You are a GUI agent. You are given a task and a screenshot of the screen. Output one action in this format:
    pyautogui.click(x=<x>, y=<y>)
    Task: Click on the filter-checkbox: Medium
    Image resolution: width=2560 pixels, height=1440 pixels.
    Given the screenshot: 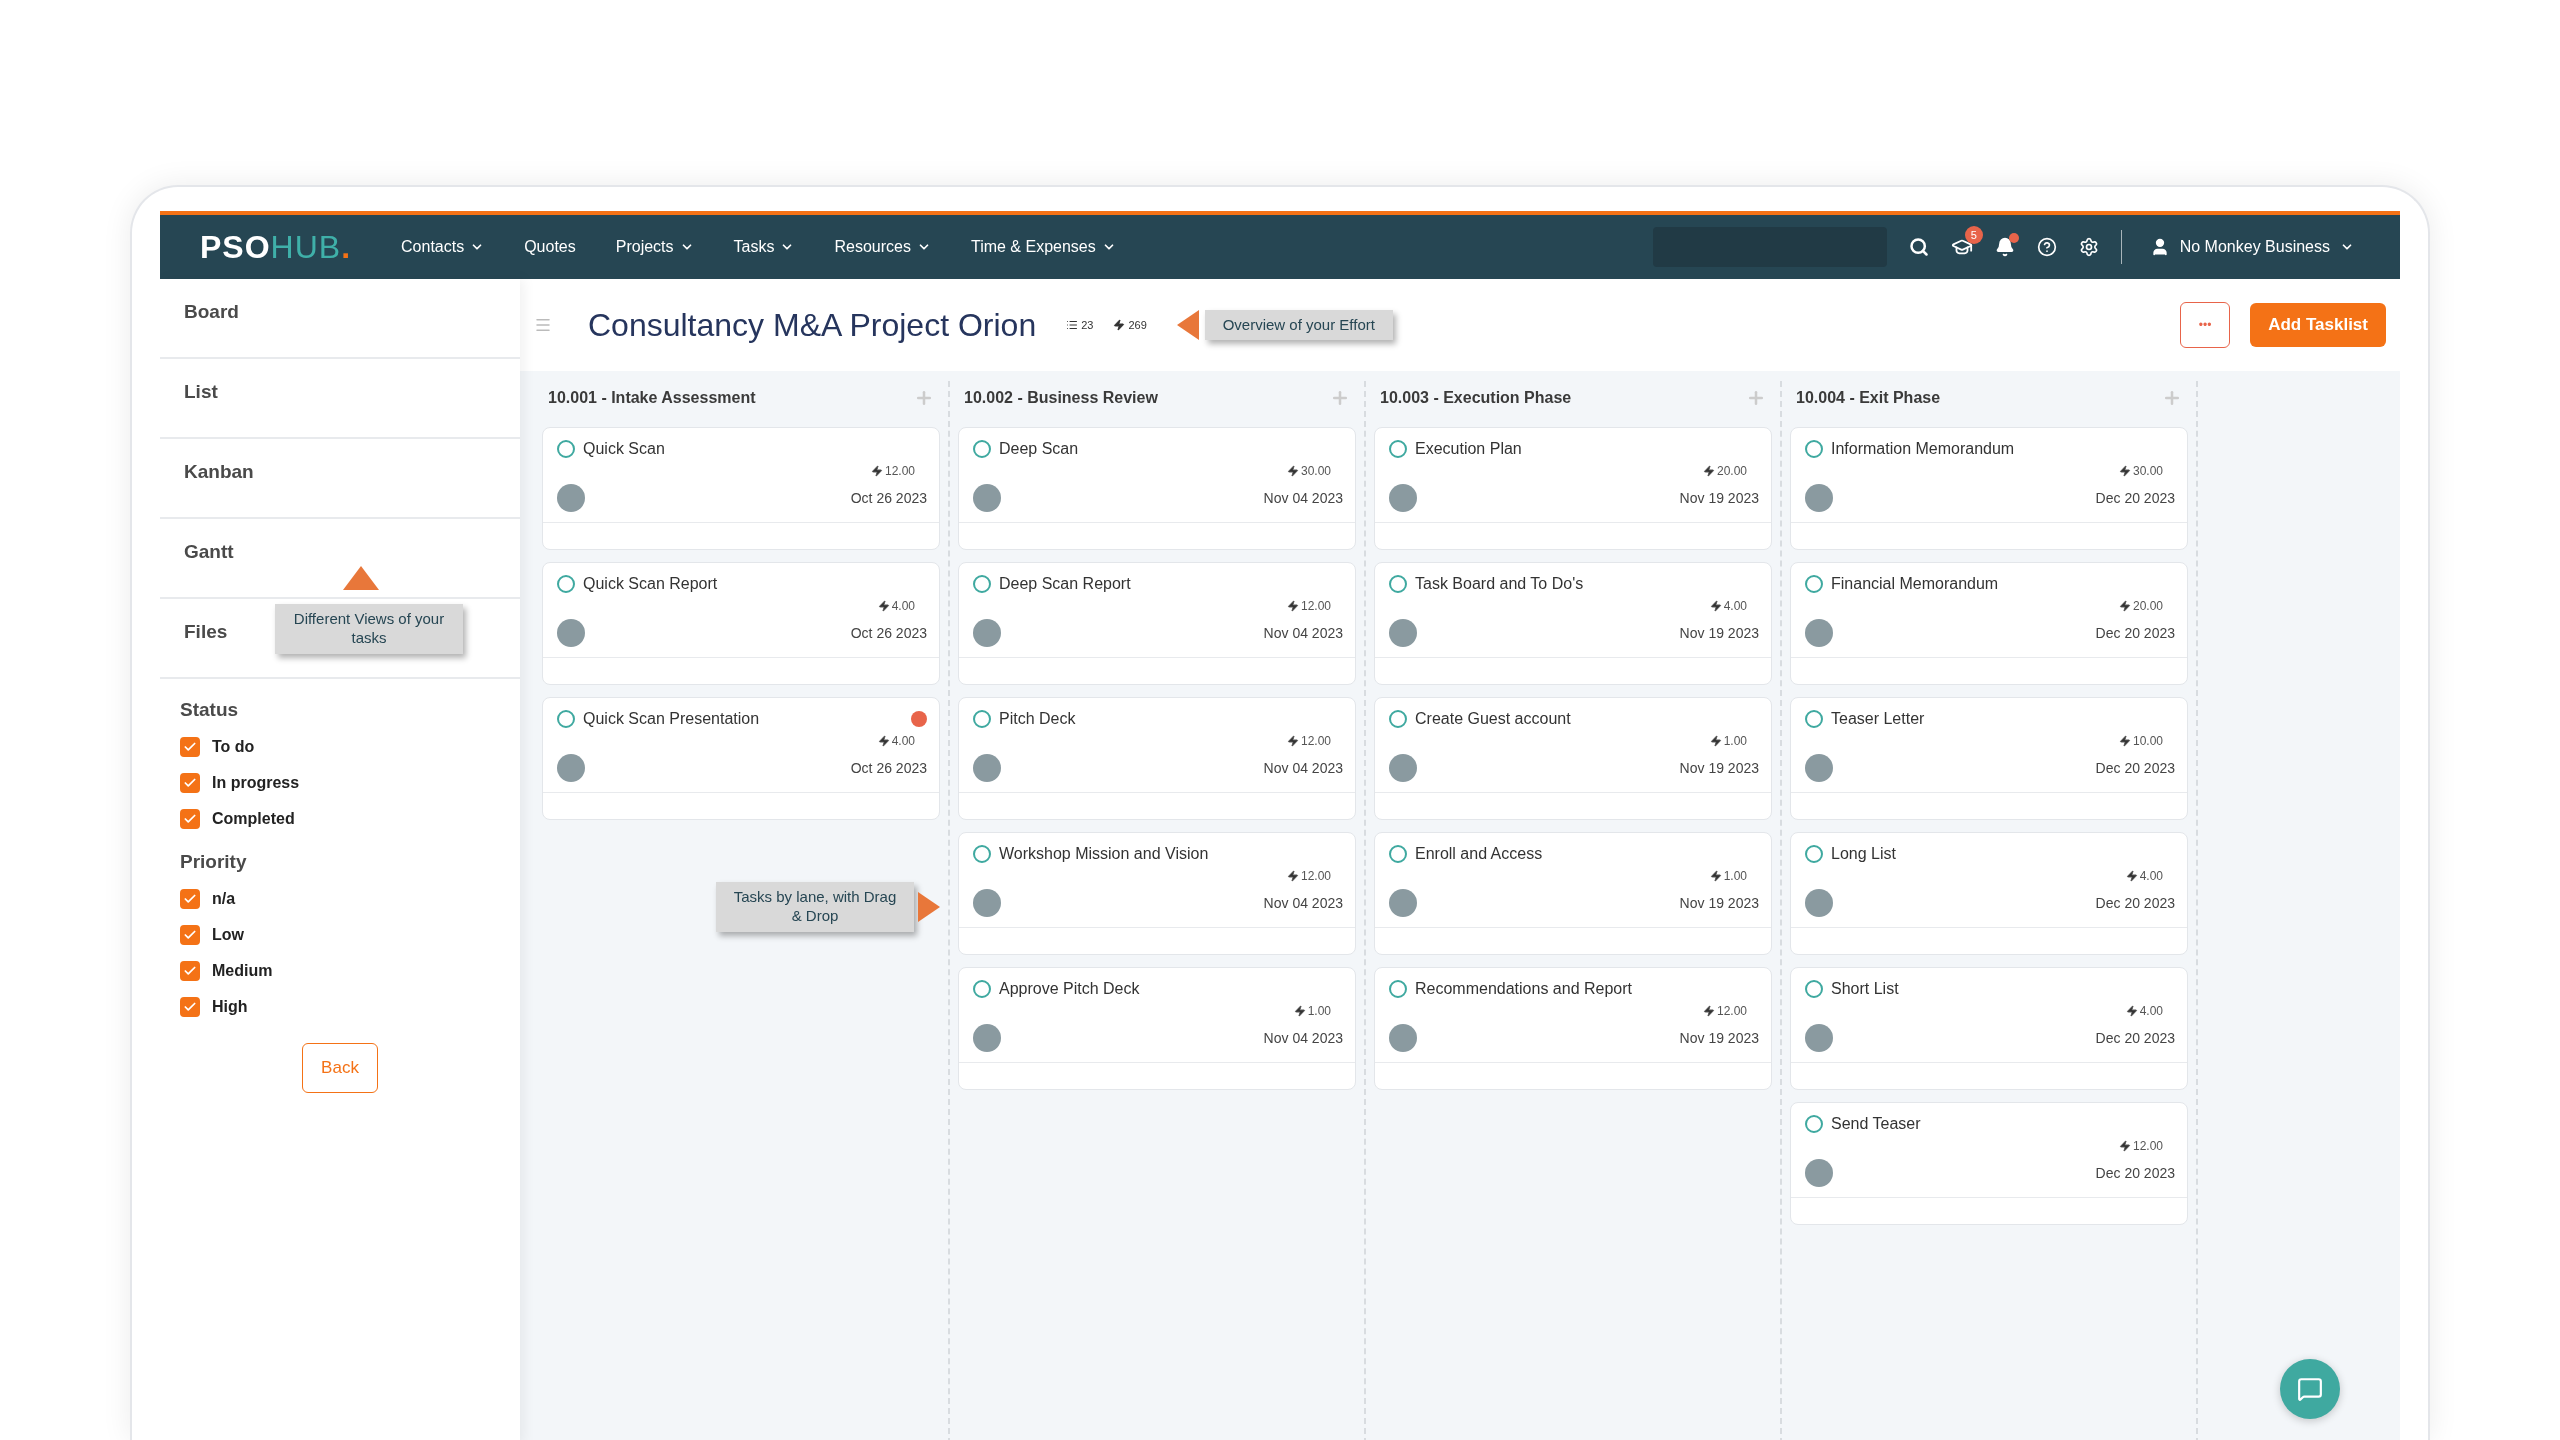 What is the action you would take?
    pyautogui.click(x=340, y=971)
    